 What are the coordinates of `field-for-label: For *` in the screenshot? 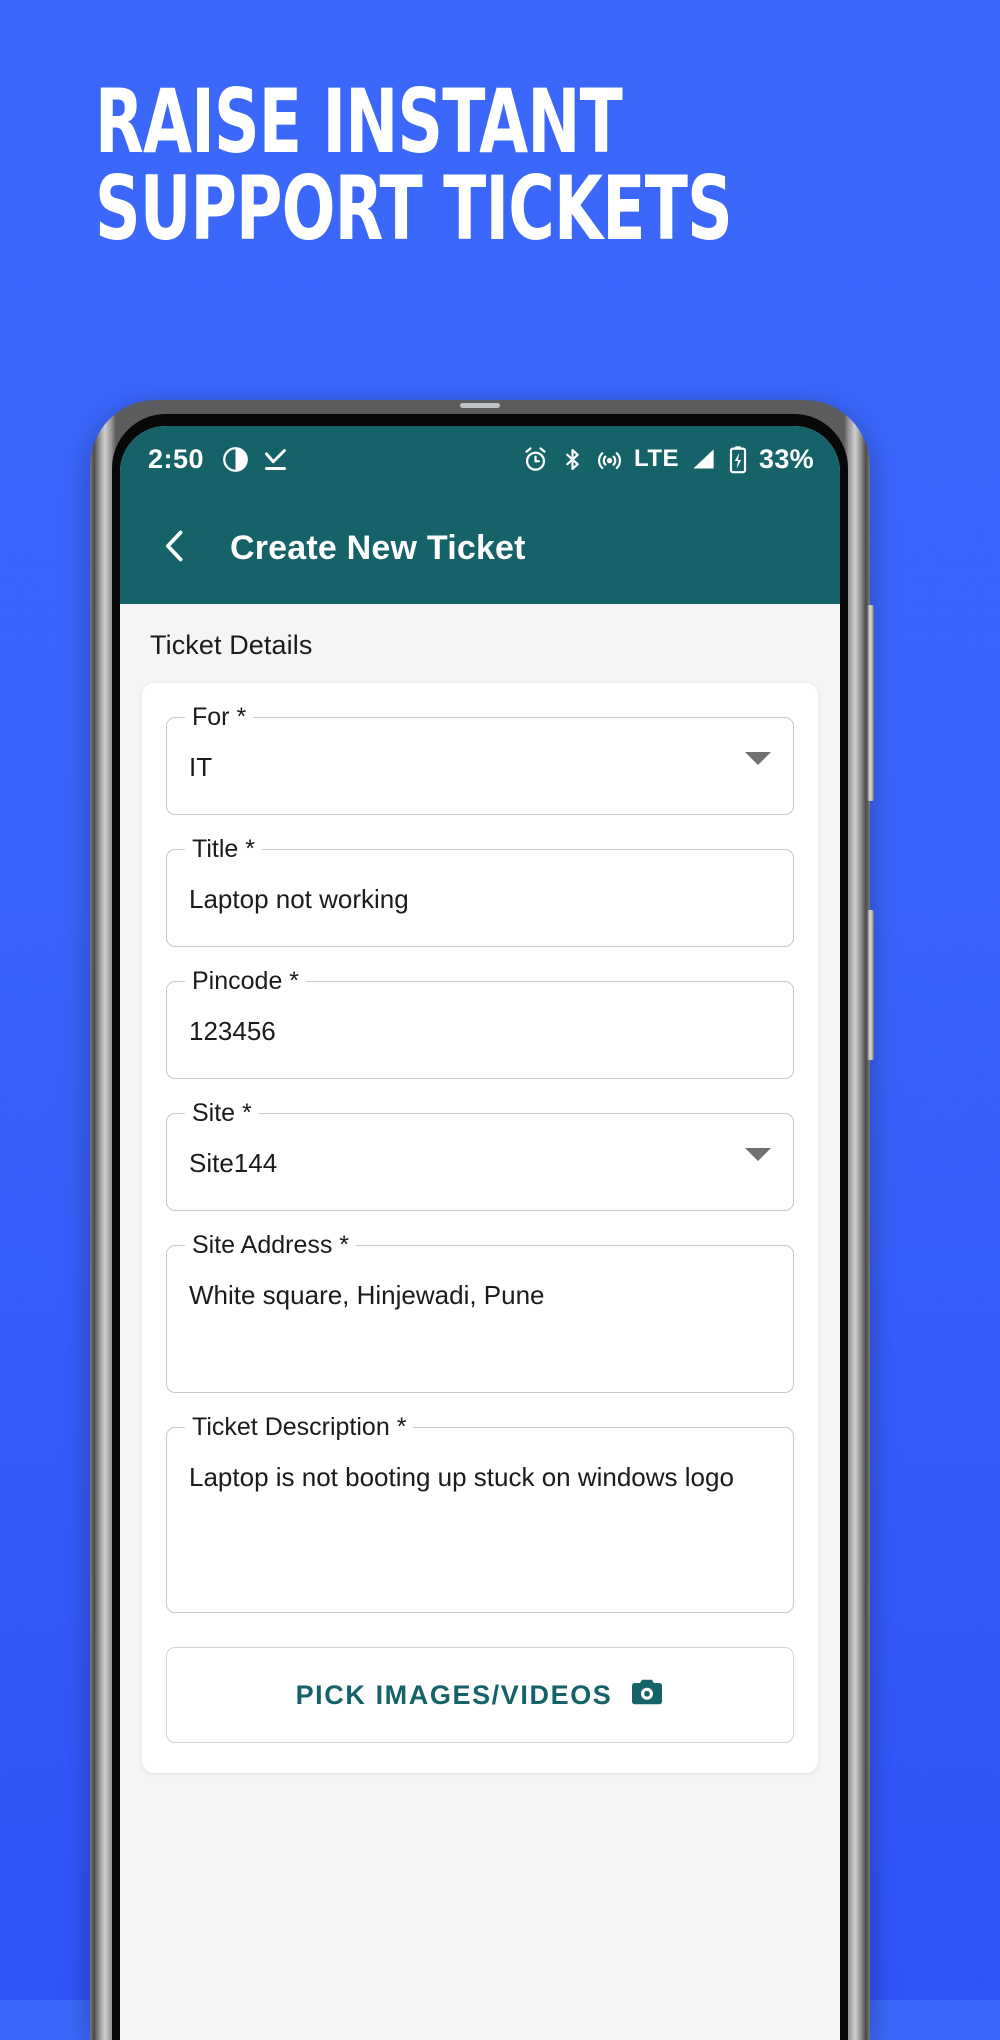 It's located at (219, 717).